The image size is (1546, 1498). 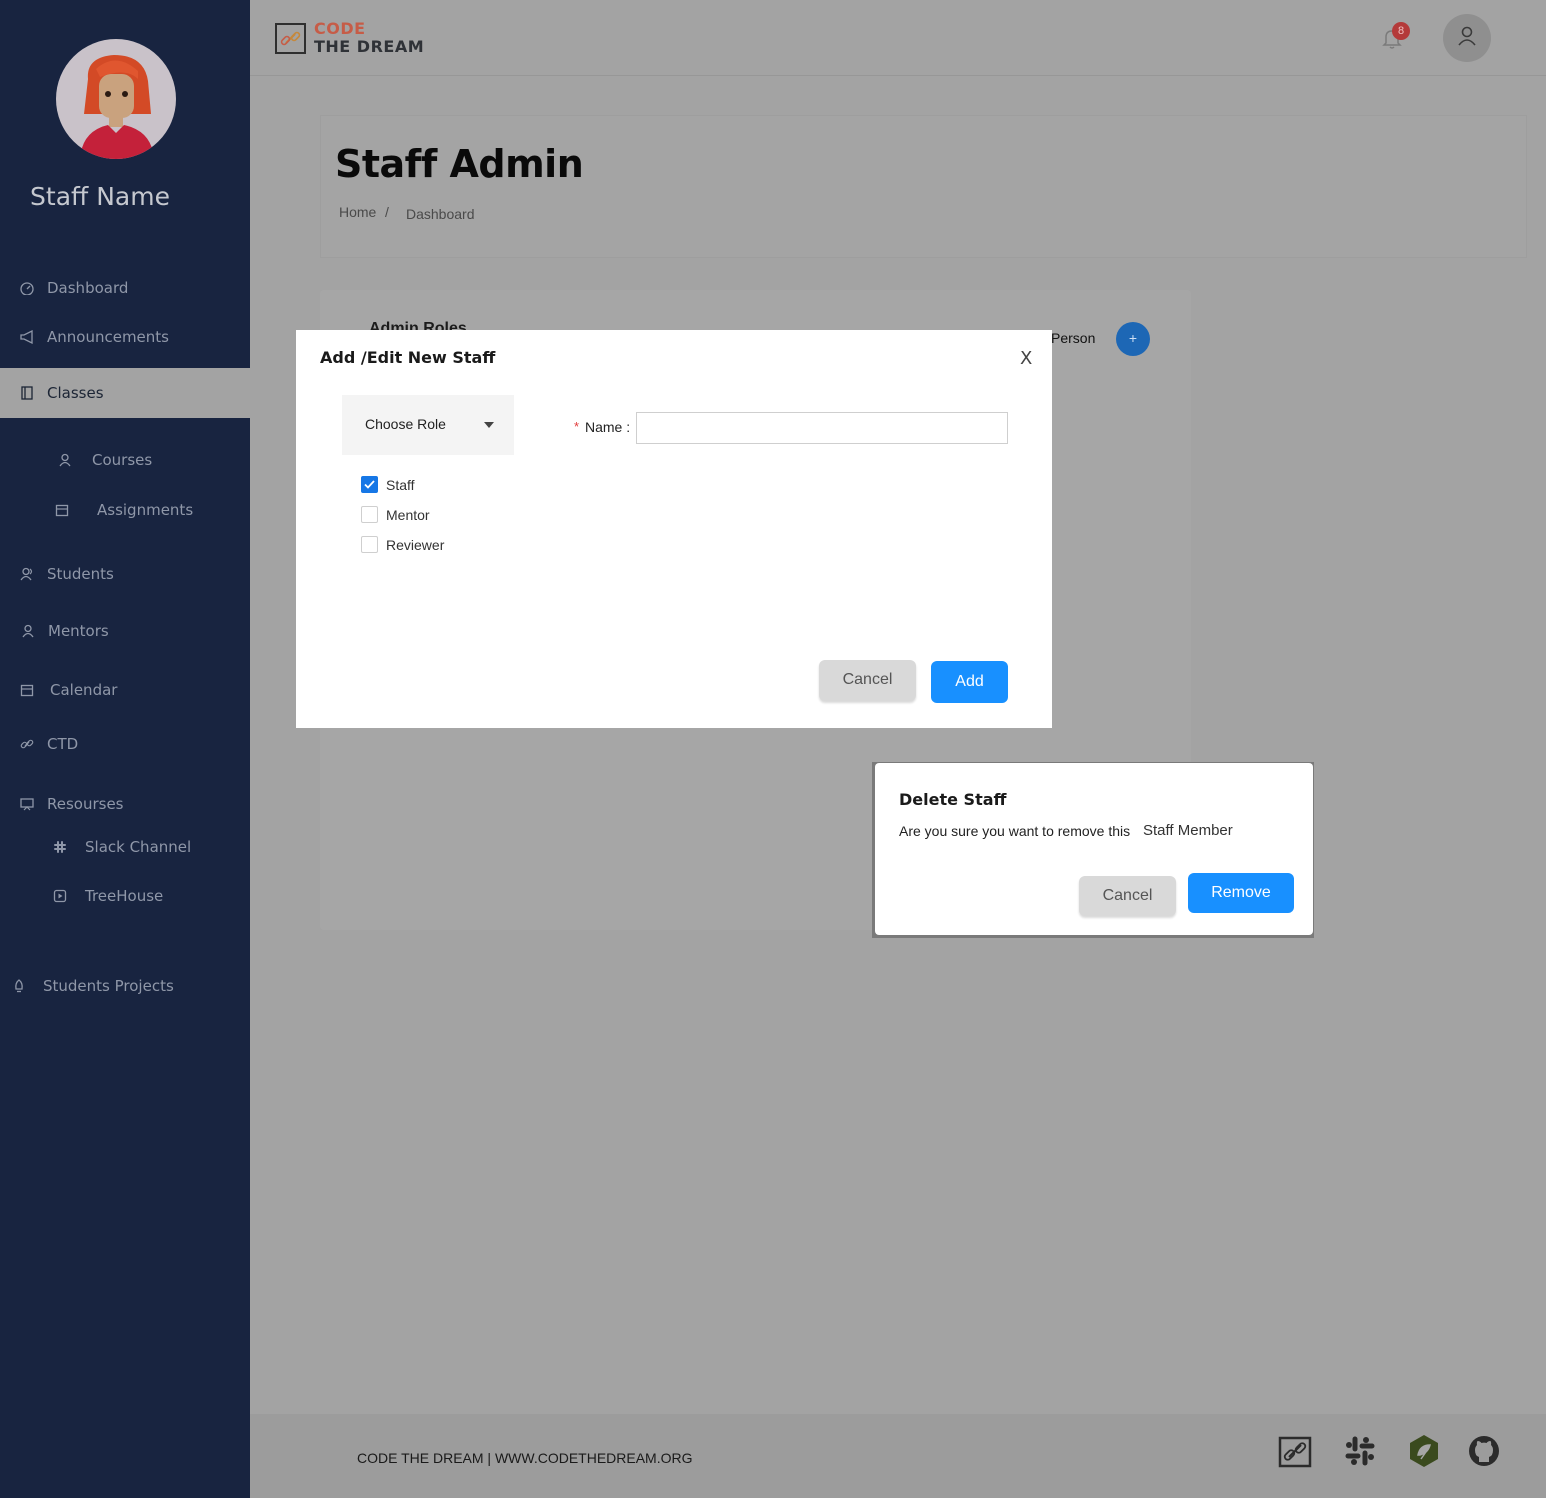 I want to click on code-the-dream-logo: CODE THE DREAM, so click(x=349, y=38).